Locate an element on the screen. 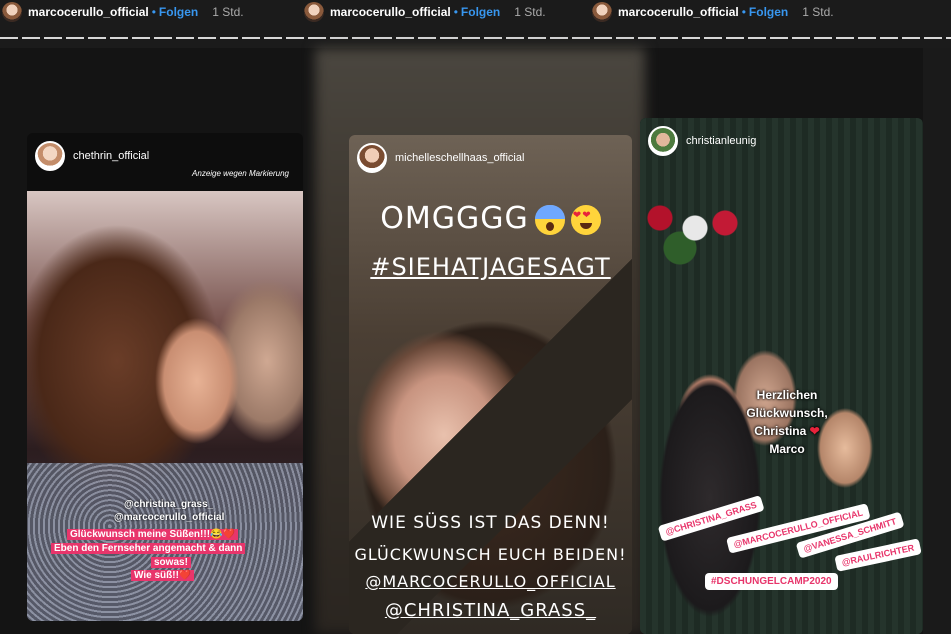  heart-eyes-emoji-icon is located at coordinates (585, 219).